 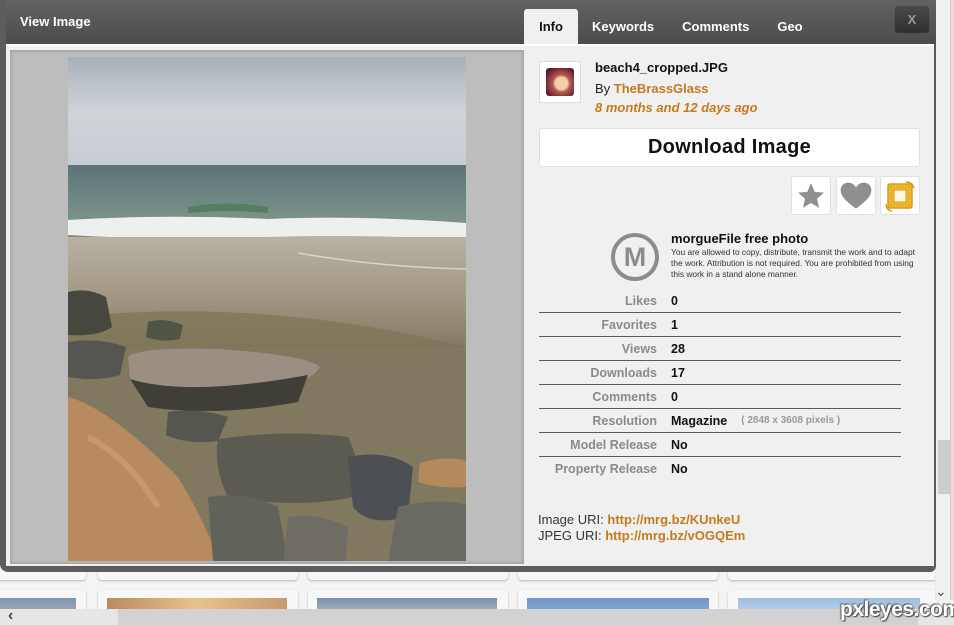 I want to click on image-uri-line: Image URI: http://mrg.bz/KUnkeU, so click(x=639, y=519).